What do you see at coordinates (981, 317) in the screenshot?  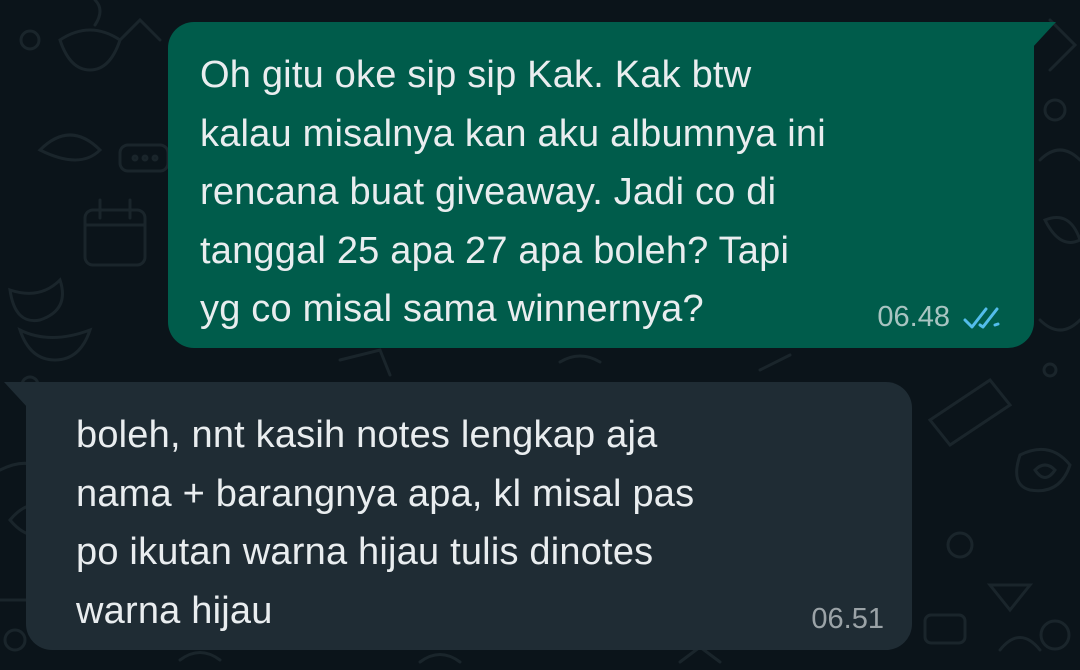 I see `double-check-read-icon` at bounding box center [981, 317].